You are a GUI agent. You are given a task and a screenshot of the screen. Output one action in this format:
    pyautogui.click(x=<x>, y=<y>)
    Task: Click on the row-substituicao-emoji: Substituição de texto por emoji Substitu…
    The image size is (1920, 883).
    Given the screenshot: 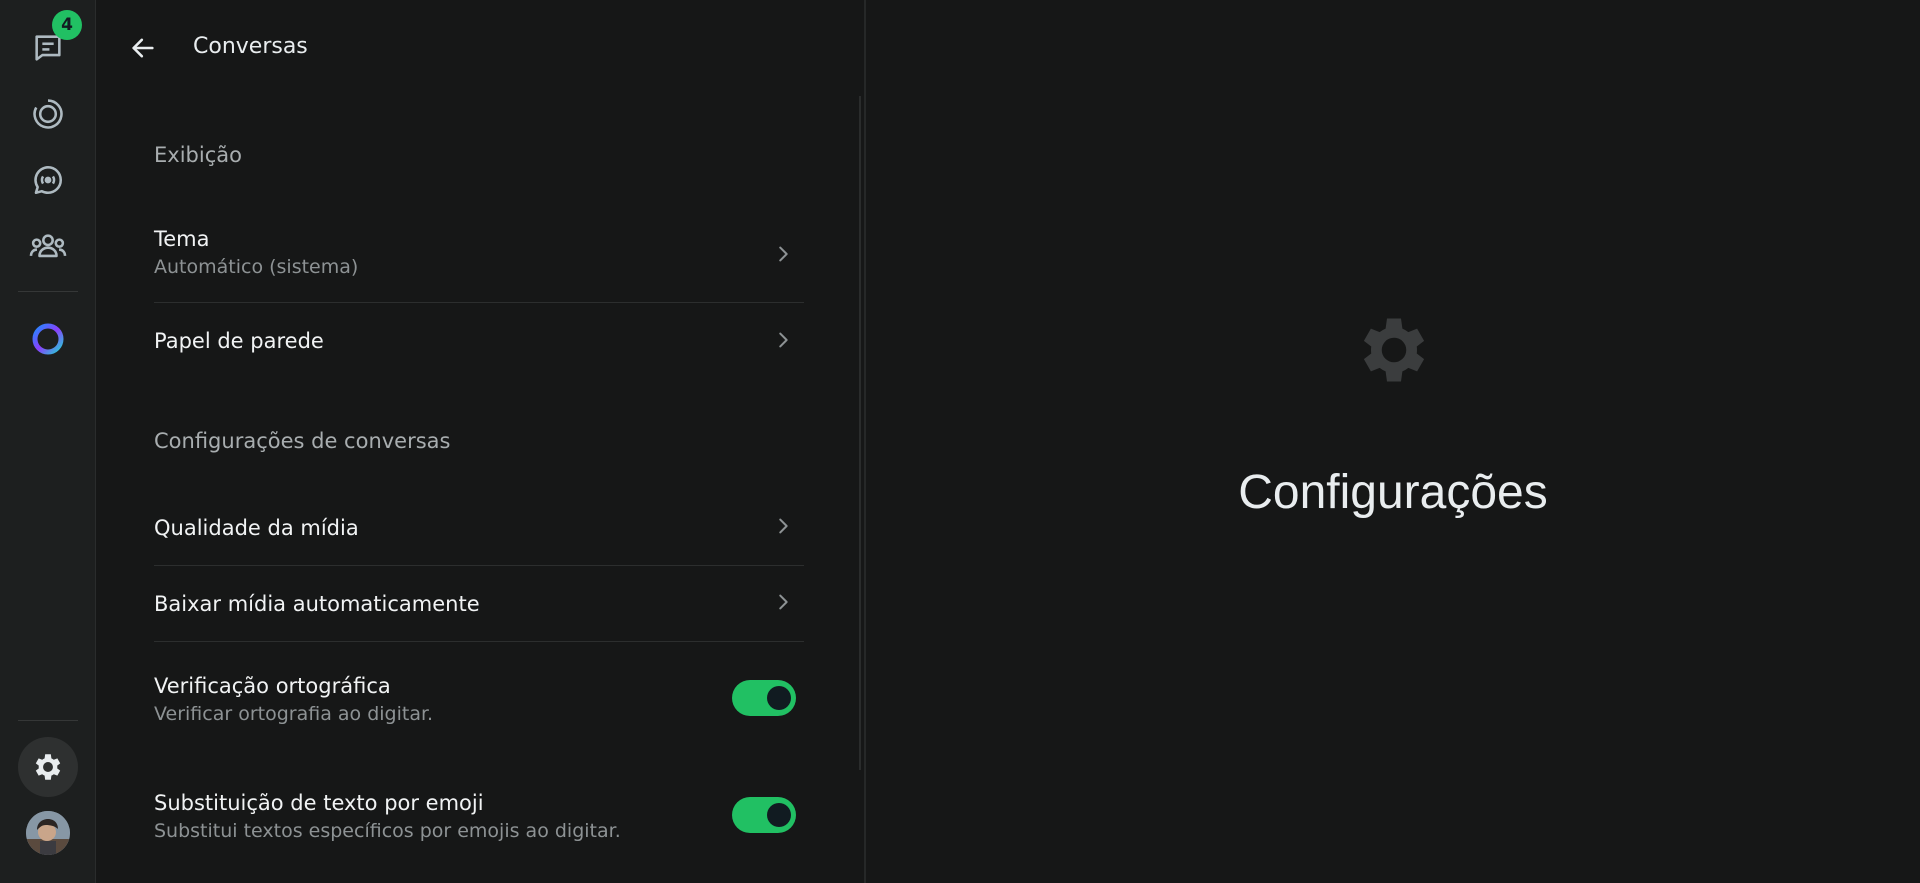 What is the action you would take?
    pyautogui.click(x=479, y=820)
    